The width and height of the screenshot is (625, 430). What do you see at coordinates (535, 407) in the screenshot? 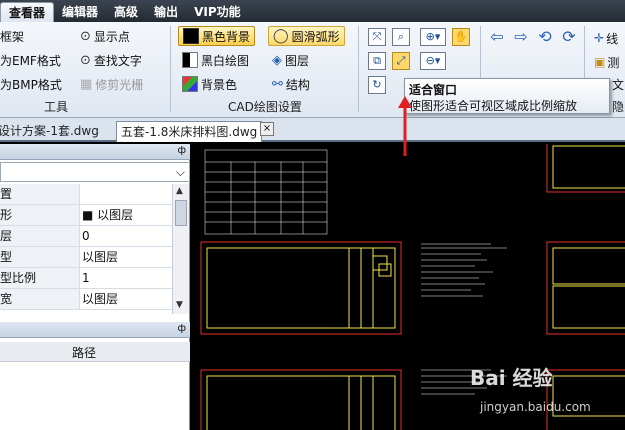
I see `watermark-url: jingyan.baidu.com` at bounding box center [535, 407].